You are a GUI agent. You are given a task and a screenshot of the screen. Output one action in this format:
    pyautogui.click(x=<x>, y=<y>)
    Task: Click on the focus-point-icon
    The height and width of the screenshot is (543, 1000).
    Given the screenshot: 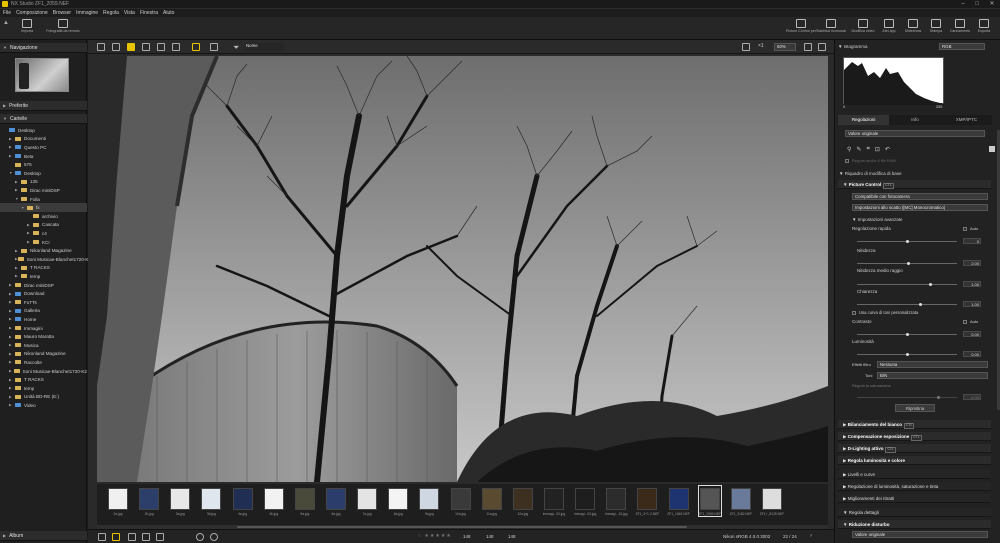 What is the action you would take?
    pyautogui.click(x=196, y=47)
    